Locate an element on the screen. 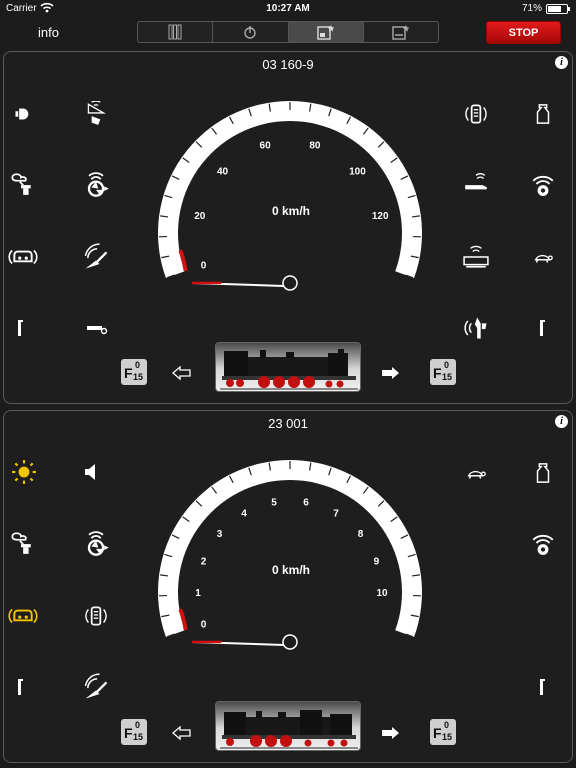 This screenshot has height=768, width=576. function-steam-button is located at coordinates (476, 328).